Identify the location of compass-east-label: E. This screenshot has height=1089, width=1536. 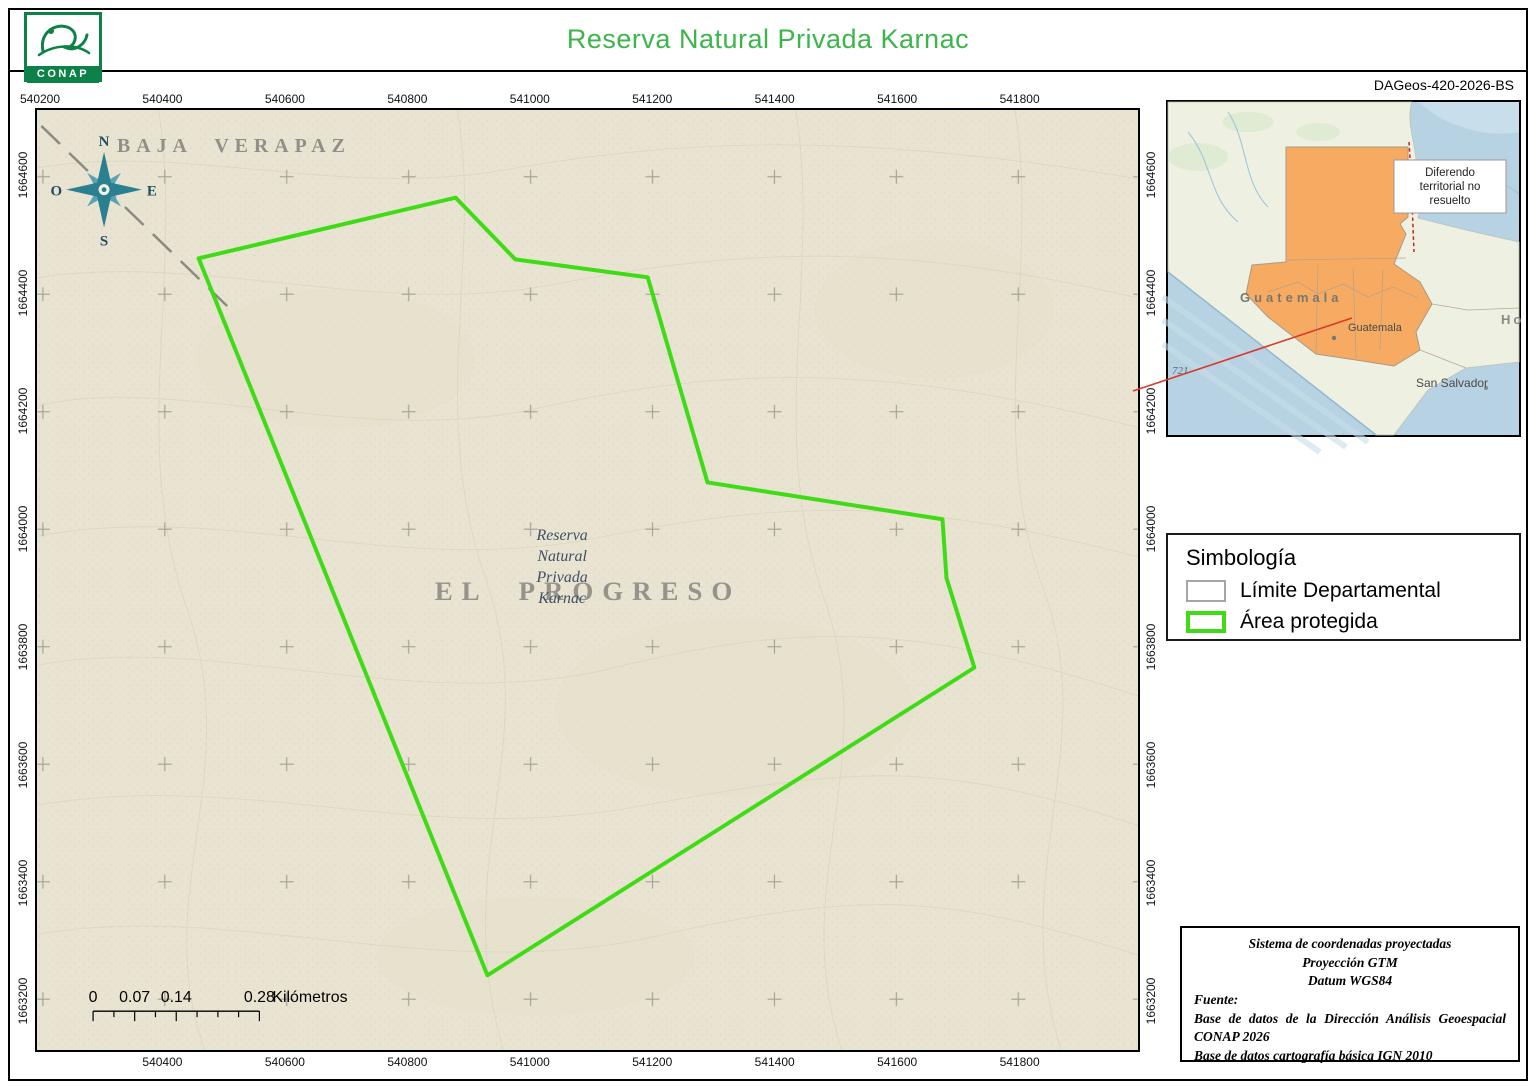
(152, 192).